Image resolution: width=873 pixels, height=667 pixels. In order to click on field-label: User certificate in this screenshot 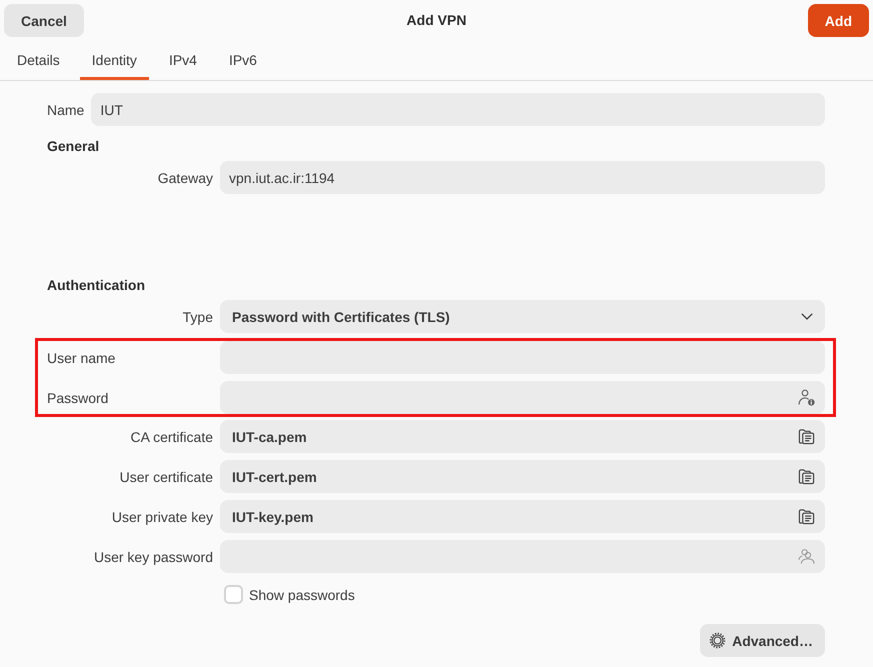, I will do `click(166, 476)`.